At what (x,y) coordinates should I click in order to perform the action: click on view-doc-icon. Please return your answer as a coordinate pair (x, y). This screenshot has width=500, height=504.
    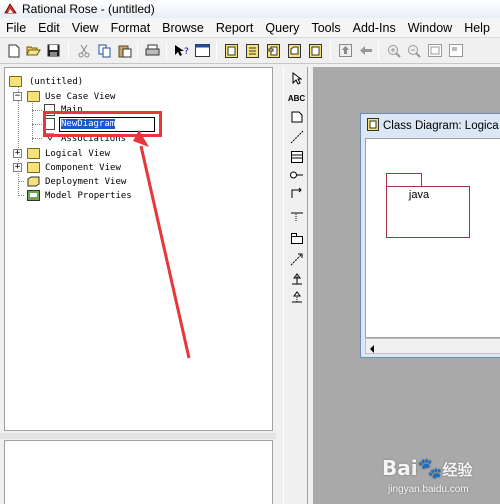
    Looking at the image, I should click on (202, 50).